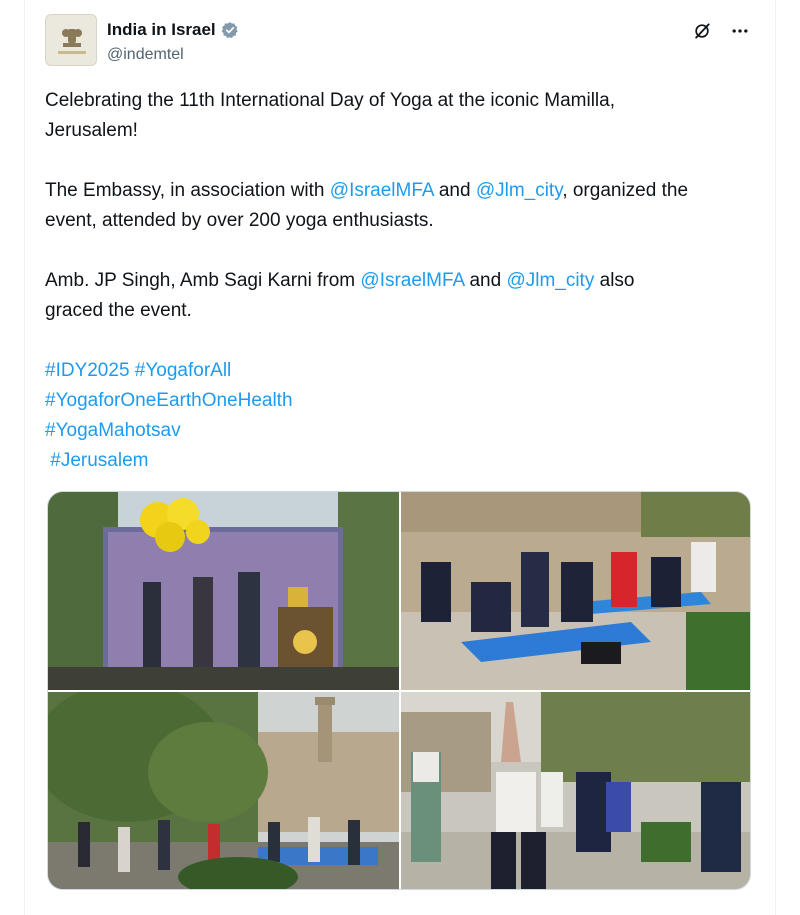 The width and height of the screenshot is (800, 915). Describe the element at coordinates (169, 400) in the screenshot. I see `hashtag-link: #YogaforOneEarthOneHealth` at that location.